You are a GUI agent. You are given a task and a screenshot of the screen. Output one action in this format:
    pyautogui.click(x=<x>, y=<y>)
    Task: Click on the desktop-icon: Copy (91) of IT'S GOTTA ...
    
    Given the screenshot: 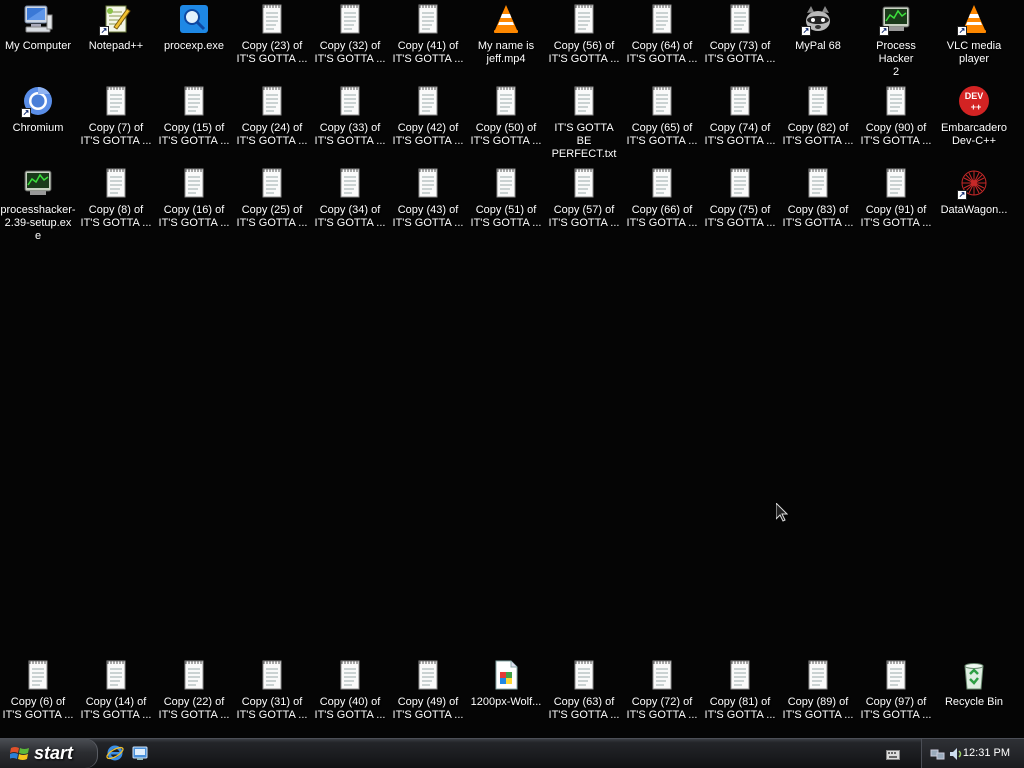 What is the action you would take?
    pyautogui.click(x=896, y=207)
    